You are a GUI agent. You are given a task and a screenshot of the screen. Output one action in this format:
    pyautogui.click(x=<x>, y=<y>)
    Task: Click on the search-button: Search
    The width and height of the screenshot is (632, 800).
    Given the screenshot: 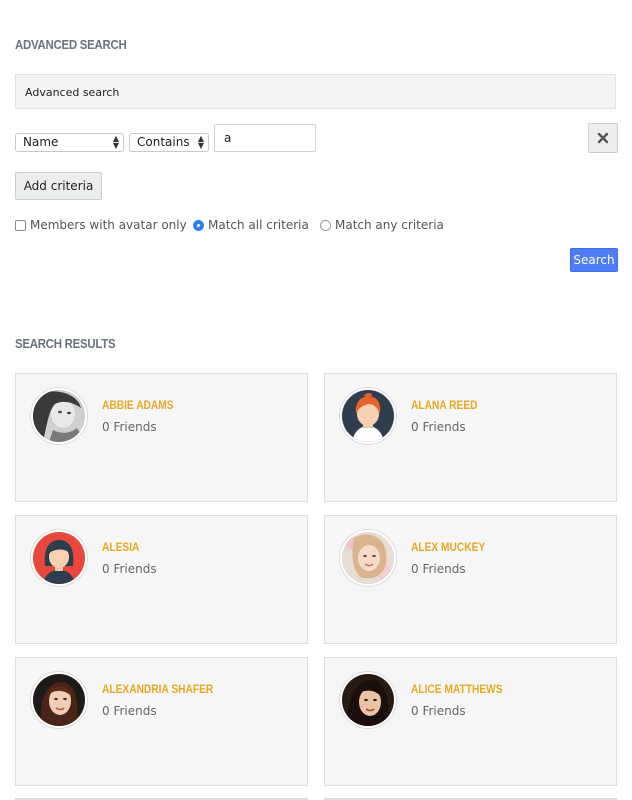 What is the action you would take?
    pyautogui.click(x=594, y=260)
    